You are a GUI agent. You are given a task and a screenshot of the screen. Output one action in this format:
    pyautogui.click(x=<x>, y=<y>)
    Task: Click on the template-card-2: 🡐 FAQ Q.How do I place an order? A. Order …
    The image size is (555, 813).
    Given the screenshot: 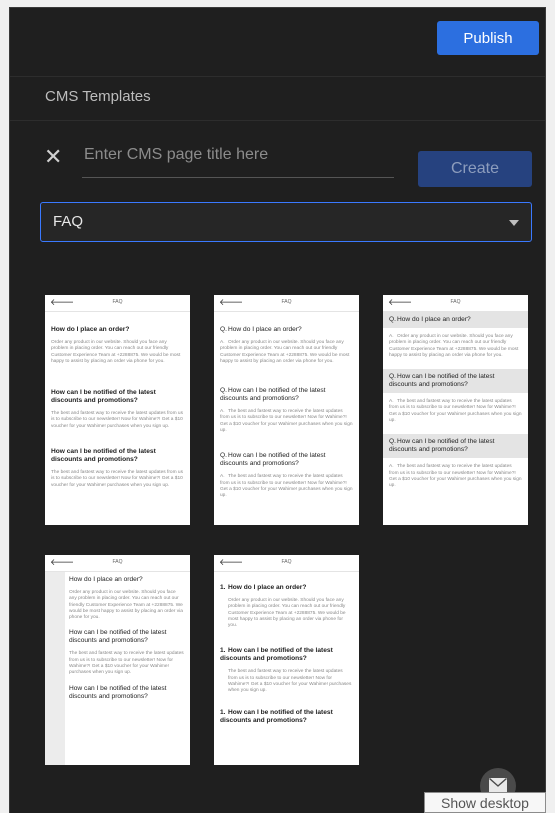 What is the action you would take?
    pyautogui.click(x=286, y=410)
    